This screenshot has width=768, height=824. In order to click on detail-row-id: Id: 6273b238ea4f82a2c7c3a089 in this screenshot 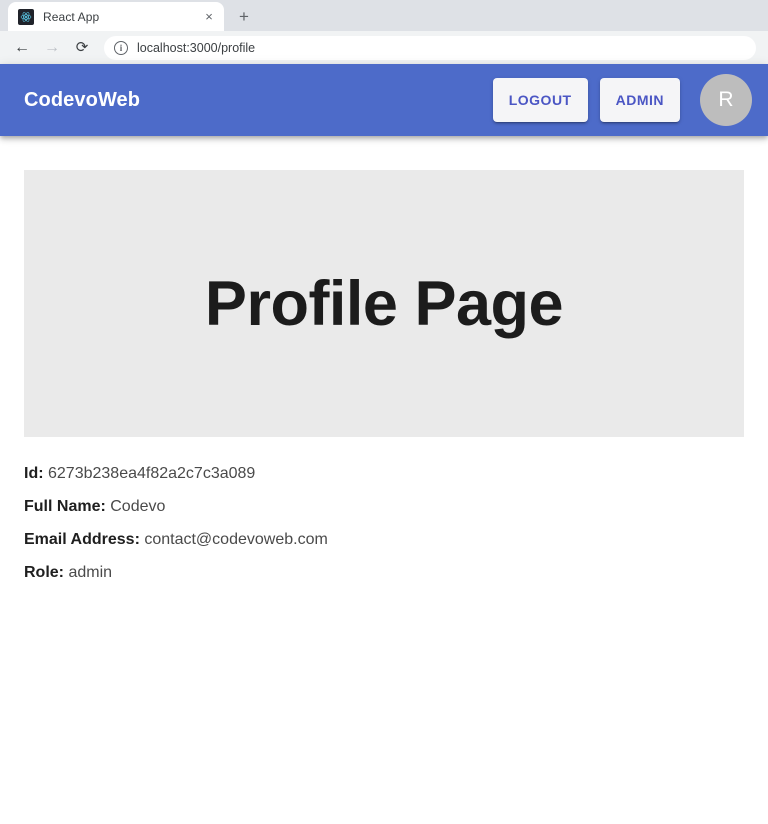, I will do `click(384, 473)`.